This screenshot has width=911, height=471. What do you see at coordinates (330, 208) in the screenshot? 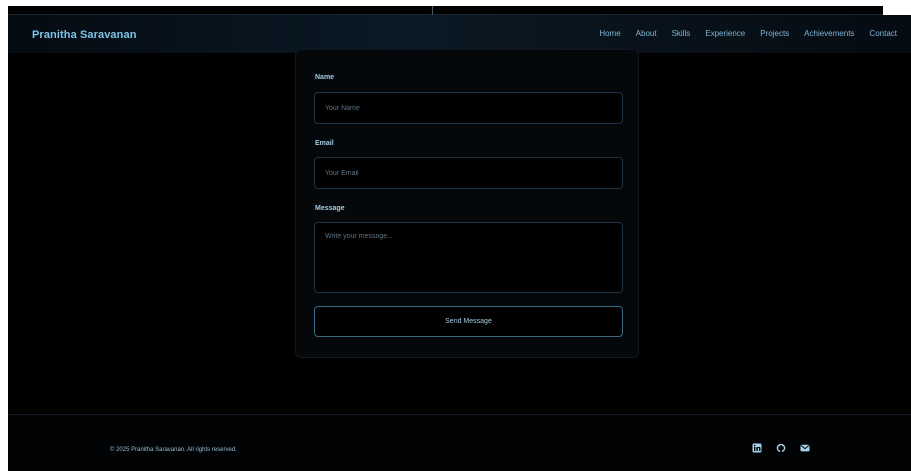
I see `message-label: Message` at bounding box center [330, 208].